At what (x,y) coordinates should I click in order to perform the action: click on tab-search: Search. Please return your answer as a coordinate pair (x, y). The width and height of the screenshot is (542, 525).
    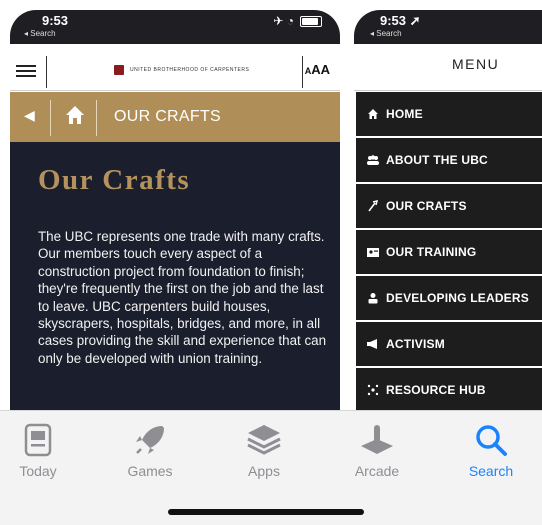
    Looking at the image, I should click on (491, 450).